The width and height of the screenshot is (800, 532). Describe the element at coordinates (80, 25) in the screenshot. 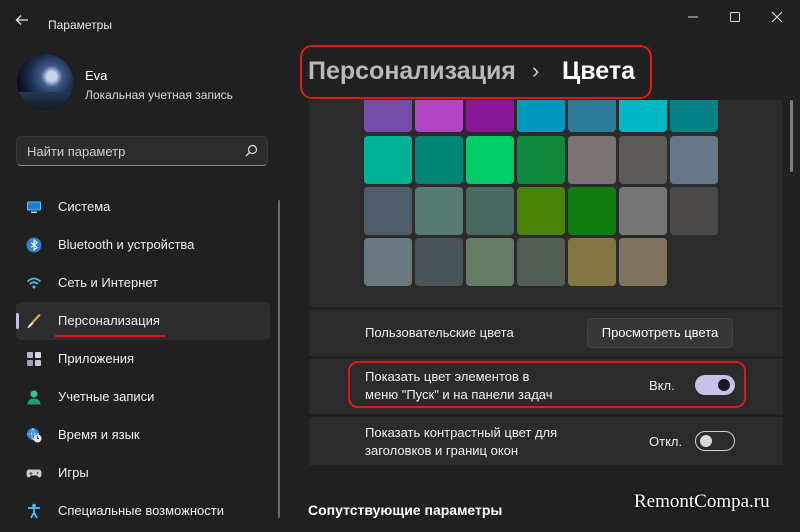

I see `window-title: Параметры` at that location.